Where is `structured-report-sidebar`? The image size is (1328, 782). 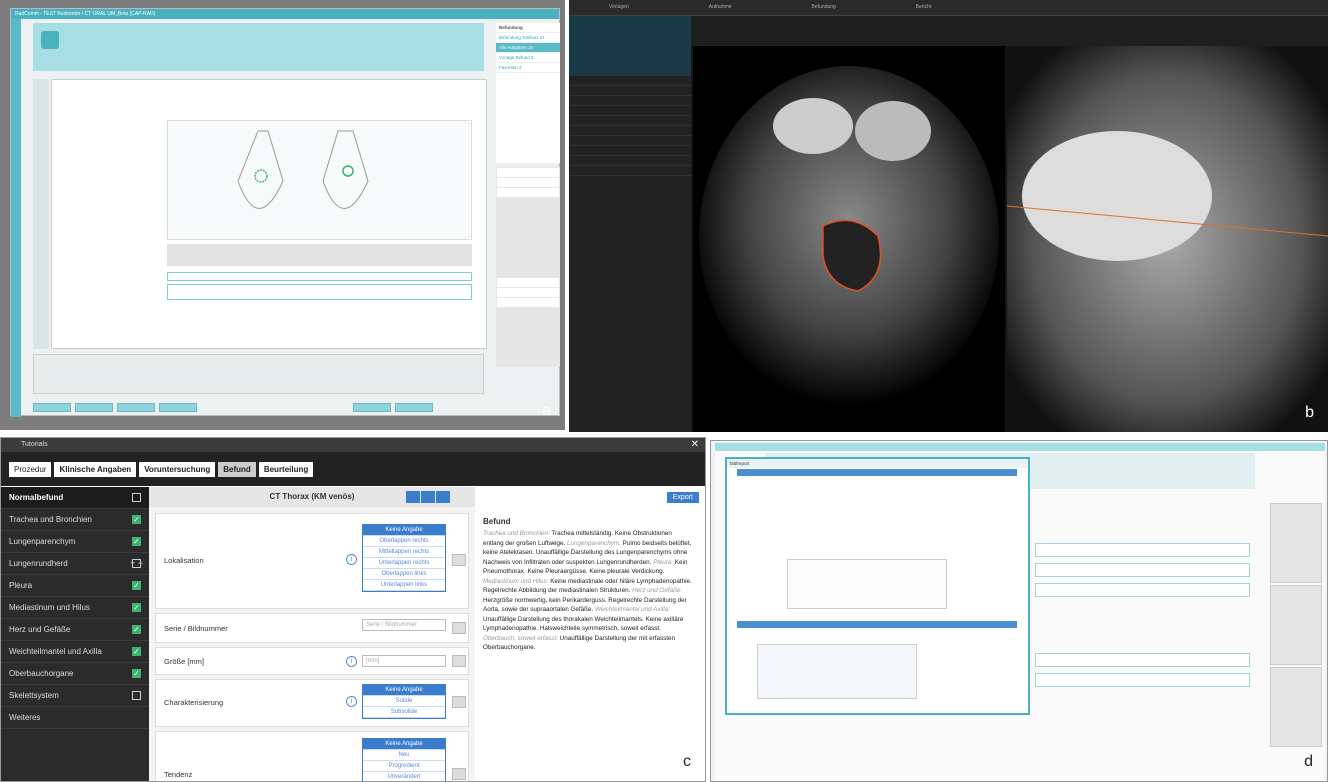
structured-report-sidebar is located at coordinates (630, 224).